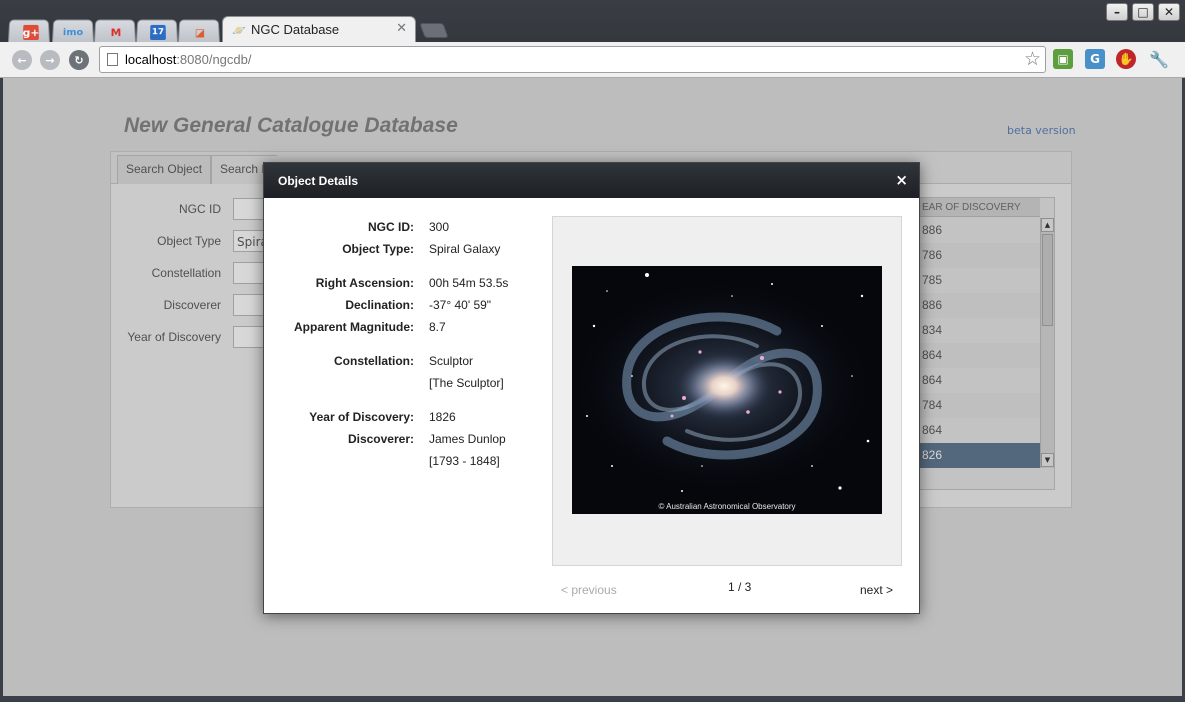  I want to click on bookmark-star-icon: ☆, so click(1032, 59).